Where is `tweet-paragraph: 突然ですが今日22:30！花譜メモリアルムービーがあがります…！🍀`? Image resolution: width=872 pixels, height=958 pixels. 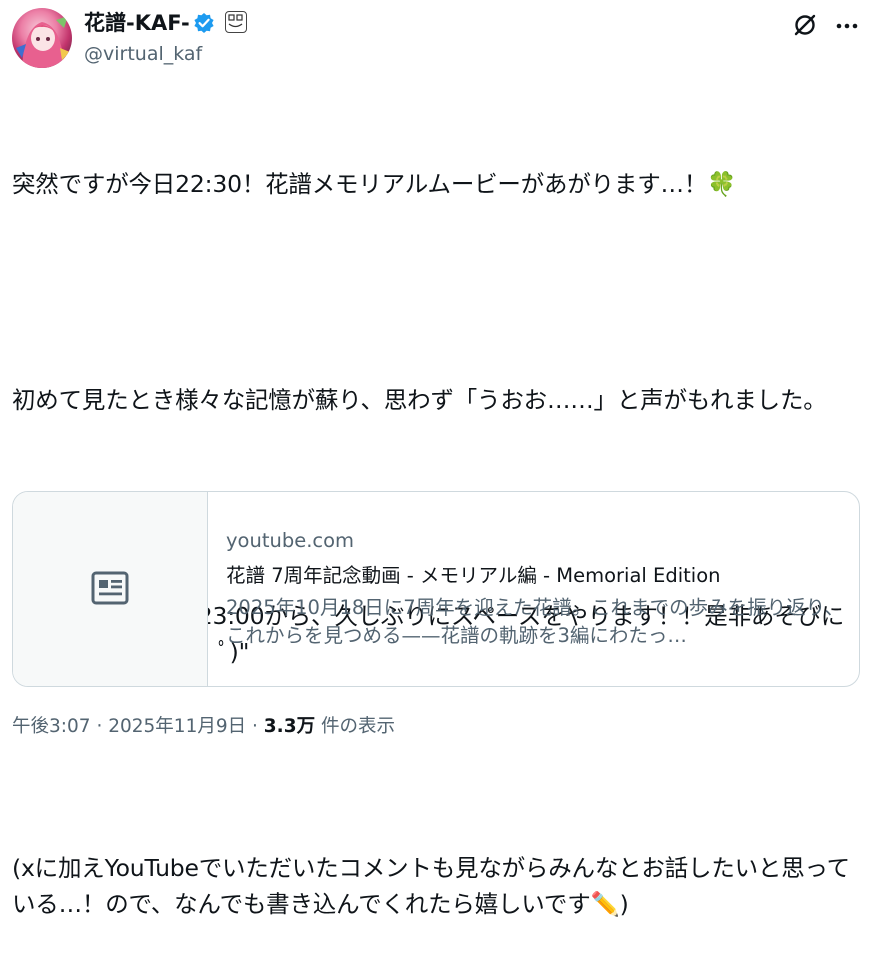 tweet-paragraph: 突然ですが今日22:30！花譜メモリアルムービーがあがります…！🍀 is located at coordinates (374, 184).